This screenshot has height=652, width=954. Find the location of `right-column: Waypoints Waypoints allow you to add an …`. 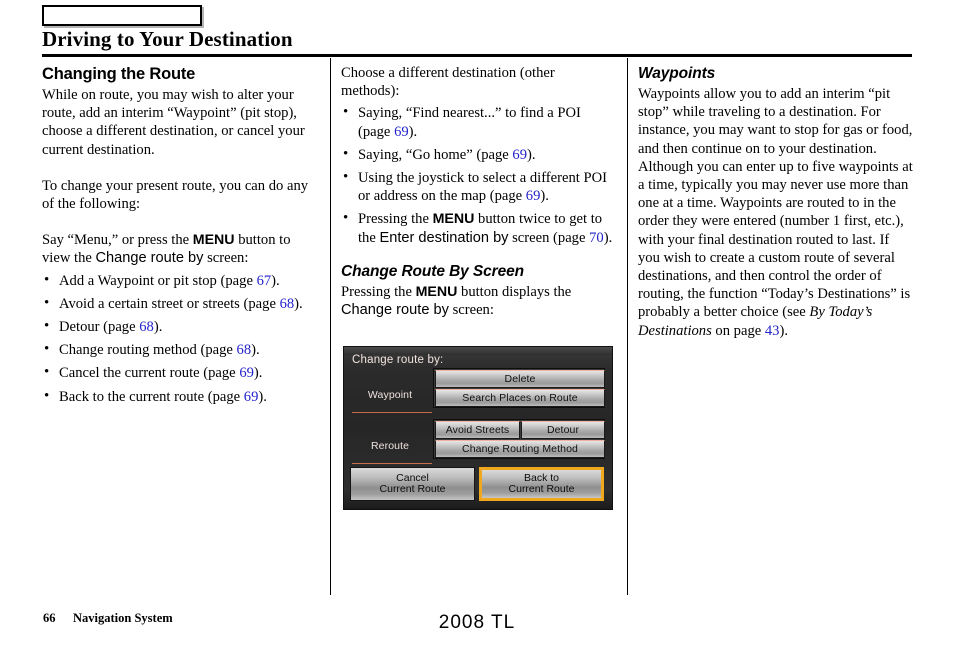

right-column: Waypoints Waypoints allow you to add an … is located at coordinates (775, 202).